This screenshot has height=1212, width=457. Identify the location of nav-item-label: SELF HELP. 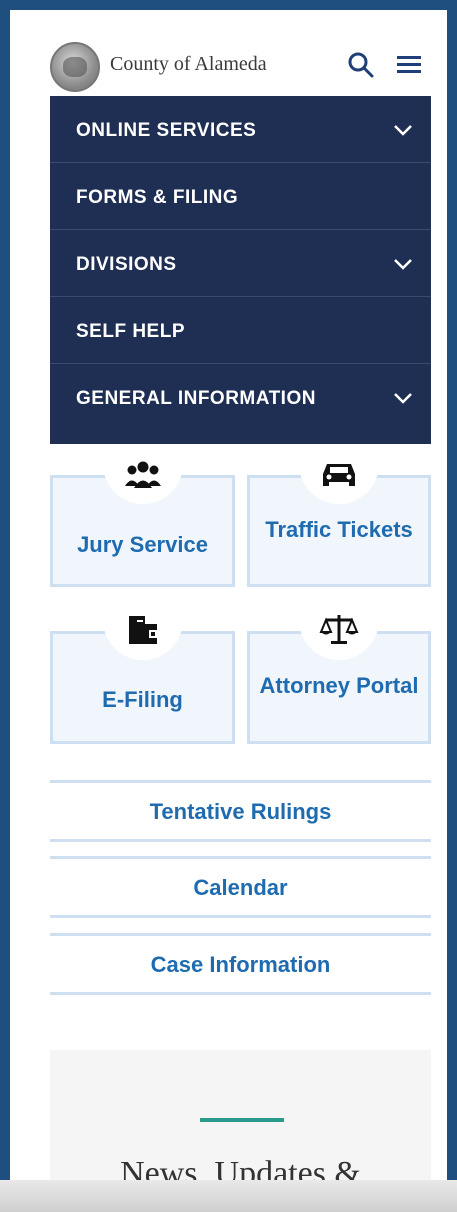
(131, 331).